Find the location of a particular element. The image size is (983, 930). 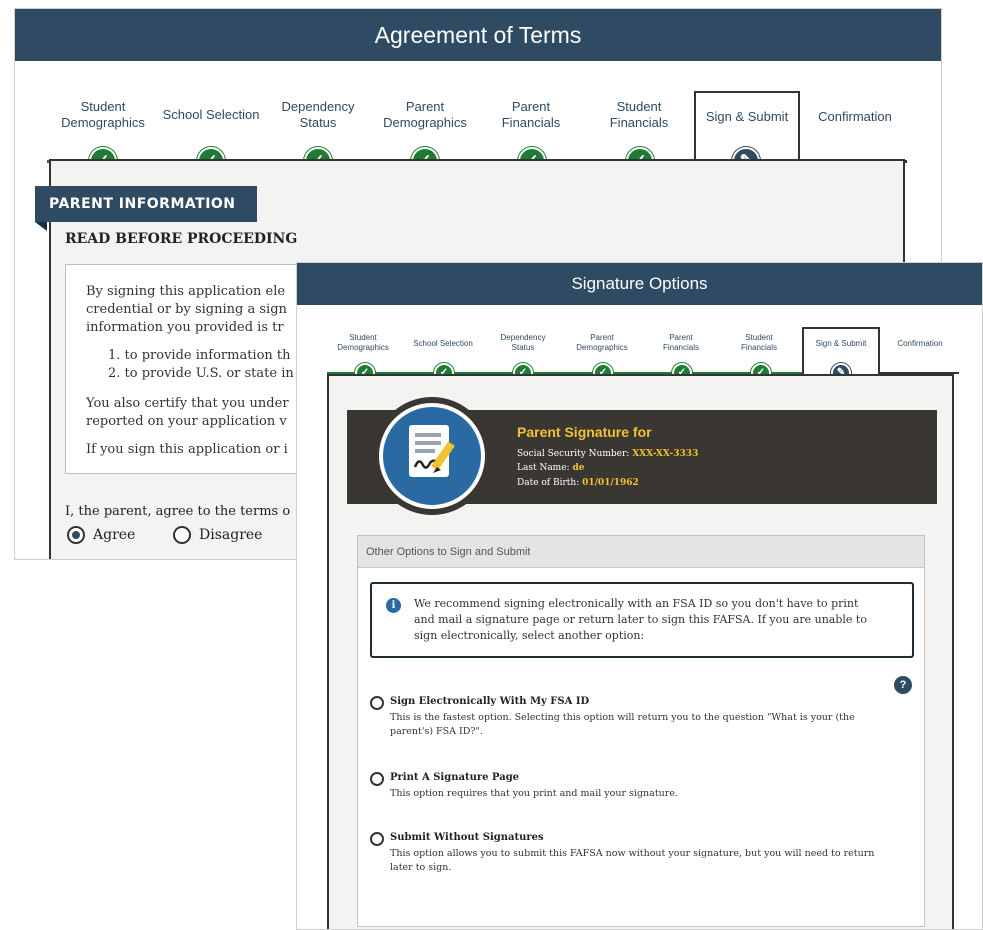

window-title-bar: Agreement of Terms is located at coordinates (478, 35).